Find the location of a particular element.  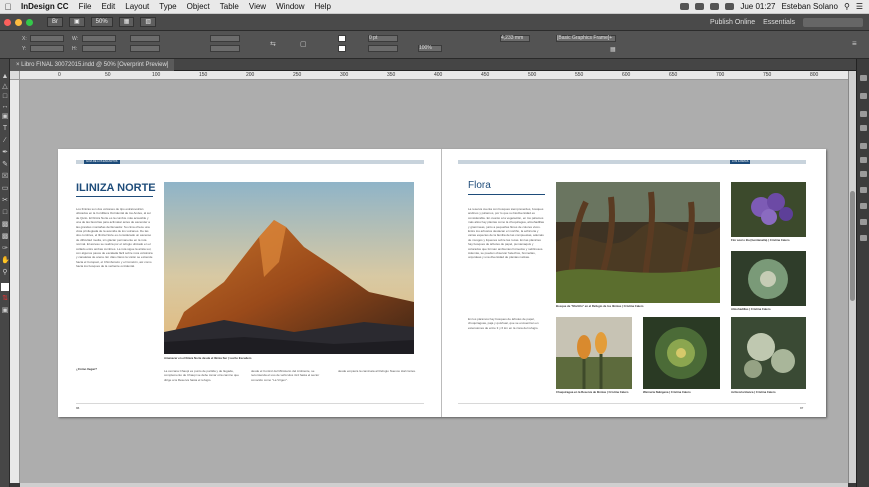

fill-swatch is located at coordinates (342, 38).